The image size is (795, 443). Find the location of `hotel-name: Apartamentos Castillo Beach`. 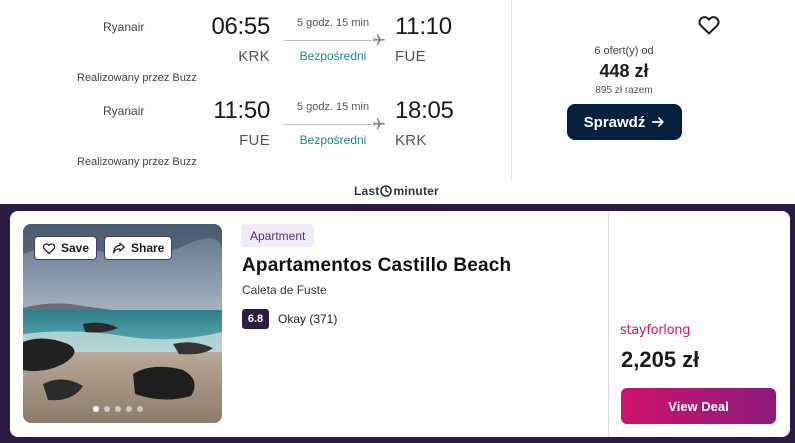

hotel-name: Apartamentos Castillo Beach is located at coordinates (376, 266).